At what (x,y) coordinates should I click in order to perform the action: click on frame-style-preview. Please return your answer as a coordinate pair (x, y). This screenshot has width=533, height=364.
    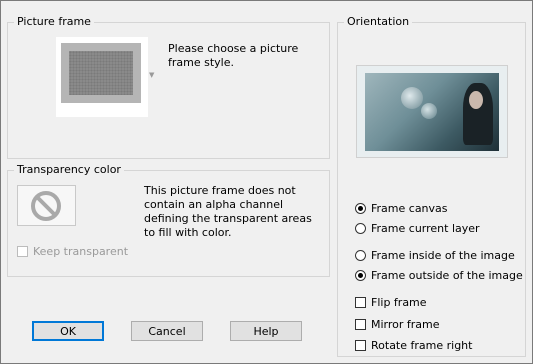
    Looking at the image, I should click on (102, 77).